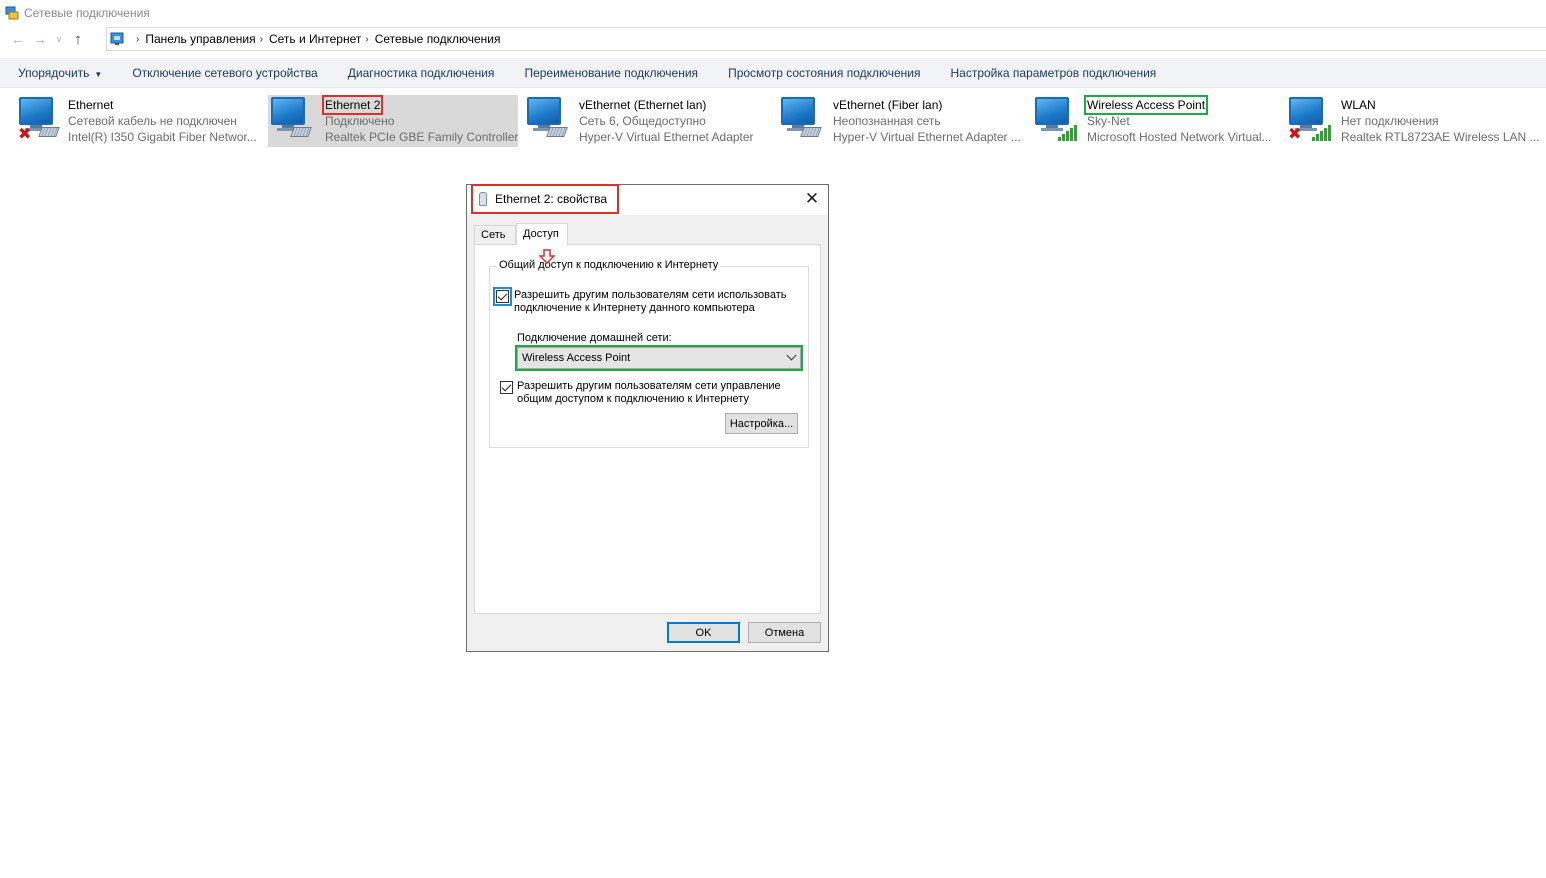 This screenshot has height=878, width=1546. Describe the element at coordinates (1390, 121) in the screenshot. I see `connection-status: Нет подключения` at that location.